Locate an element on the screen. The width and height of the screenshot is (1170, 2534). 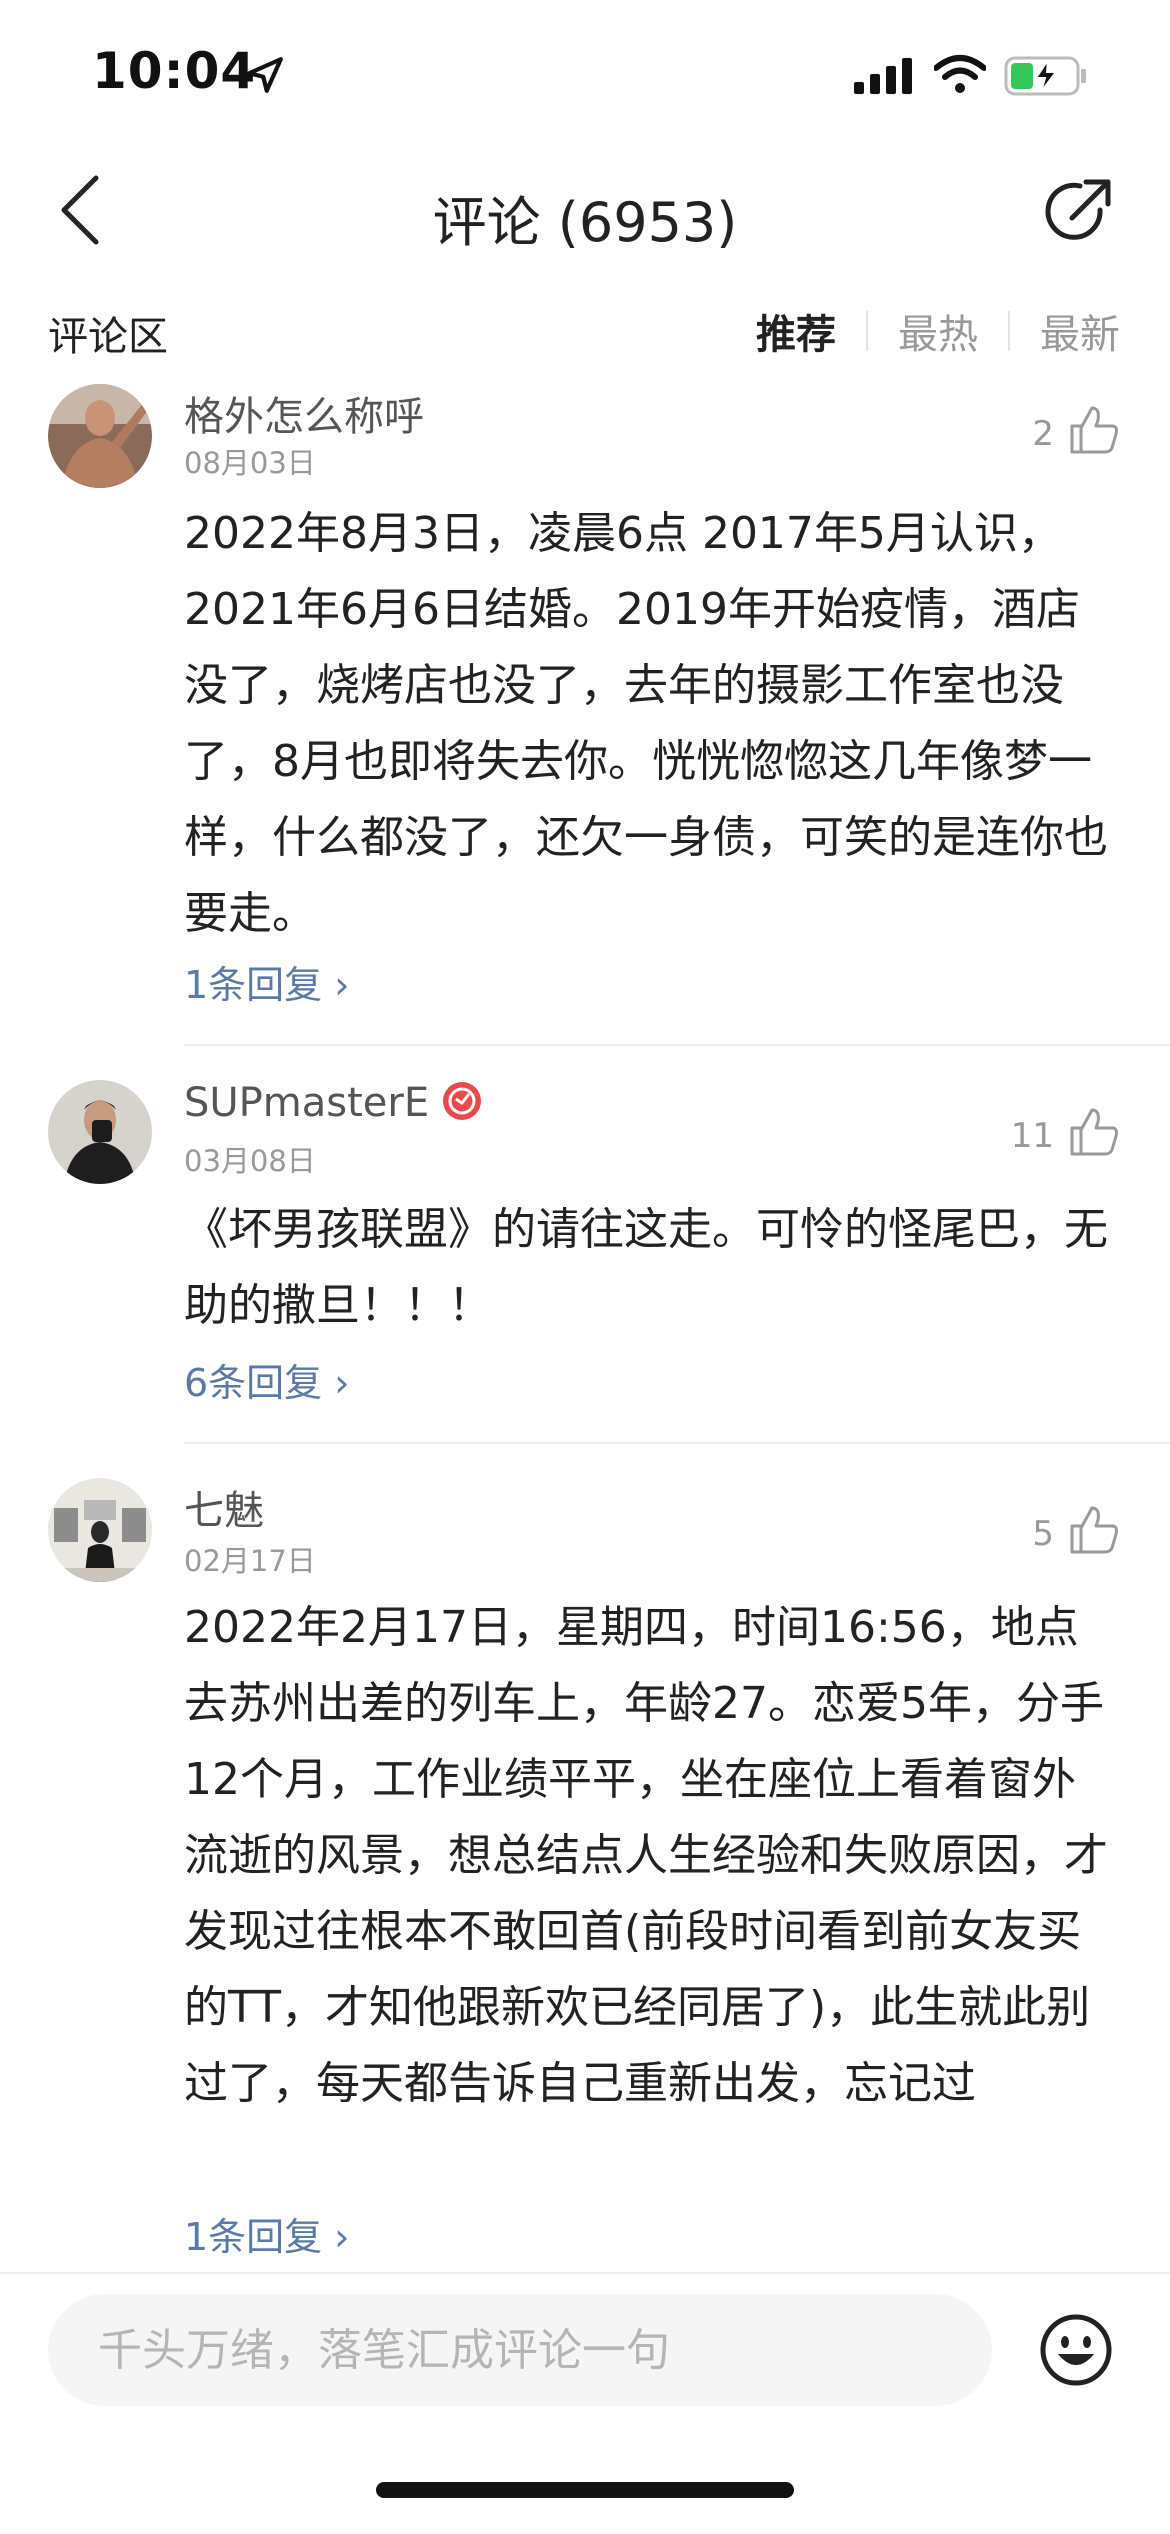
section-title: 评论区 is located at coordinates (108, 337).